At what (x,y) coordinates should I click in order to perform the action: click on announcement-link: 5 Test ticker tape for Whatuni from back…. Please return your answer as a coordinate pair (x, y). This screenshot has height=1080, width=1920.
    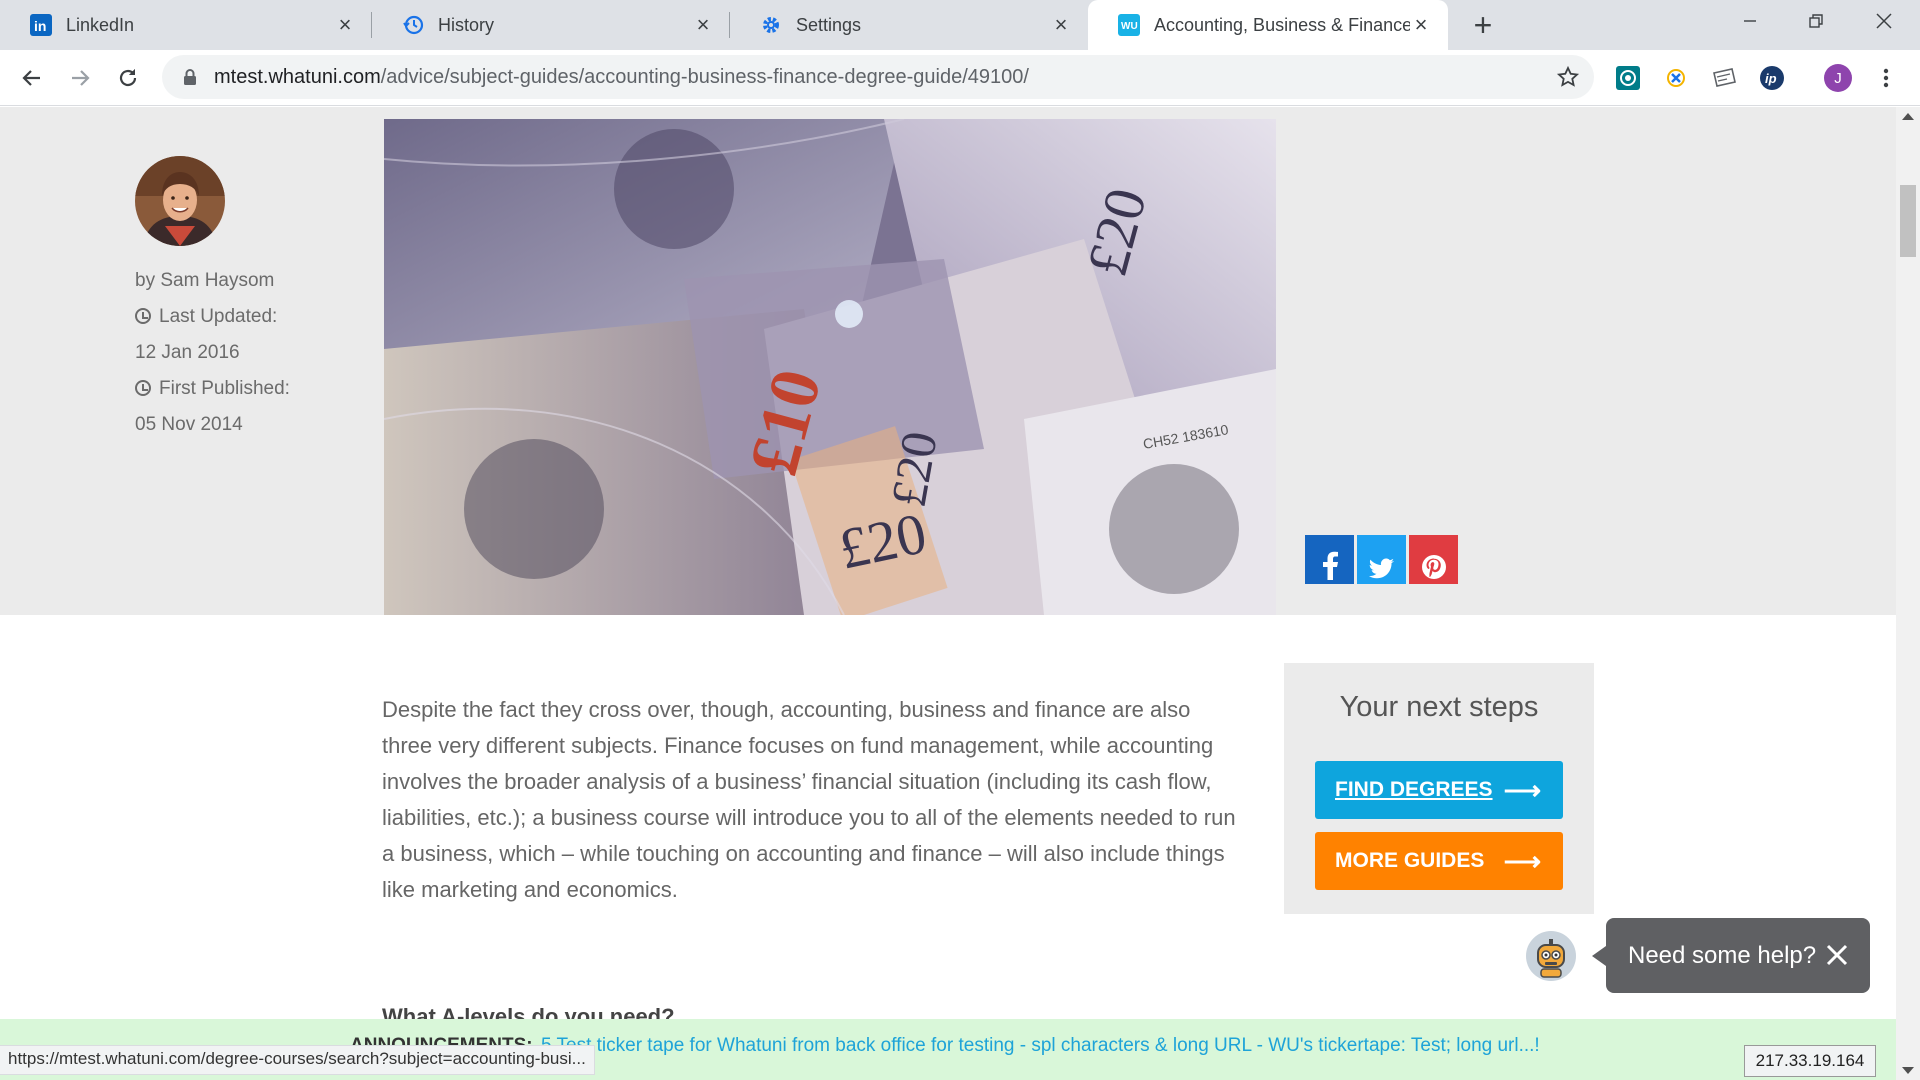
    Looking at the image, I should click on (1040, 1046).